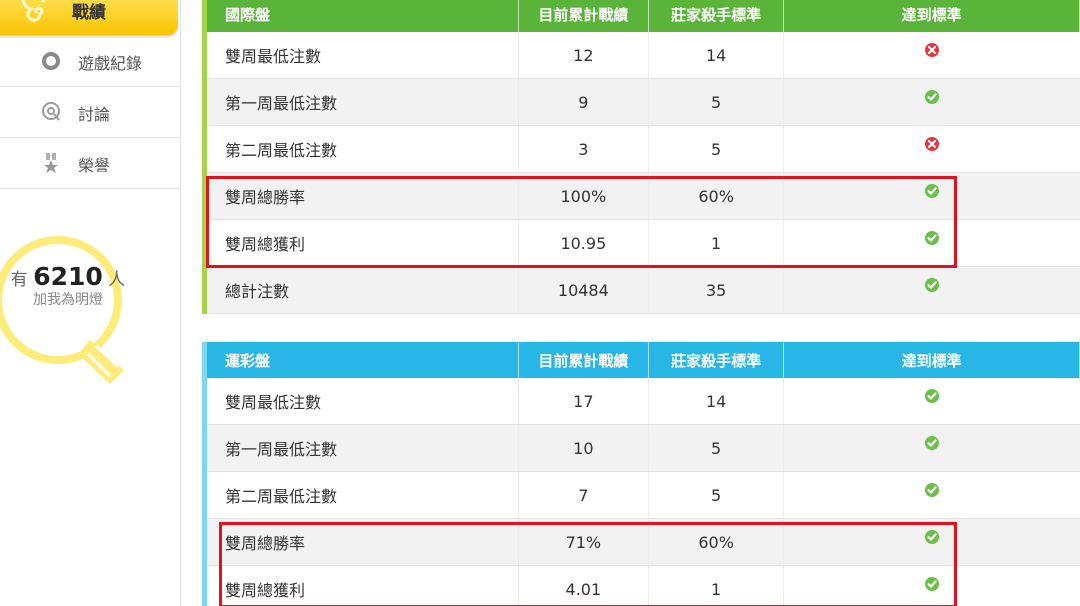 The image size is (1080, 606). What do you see at coordinates (19, 280) in the screenshot?
I see `bulb-prefix: 有` at bounding box center [19, 280].